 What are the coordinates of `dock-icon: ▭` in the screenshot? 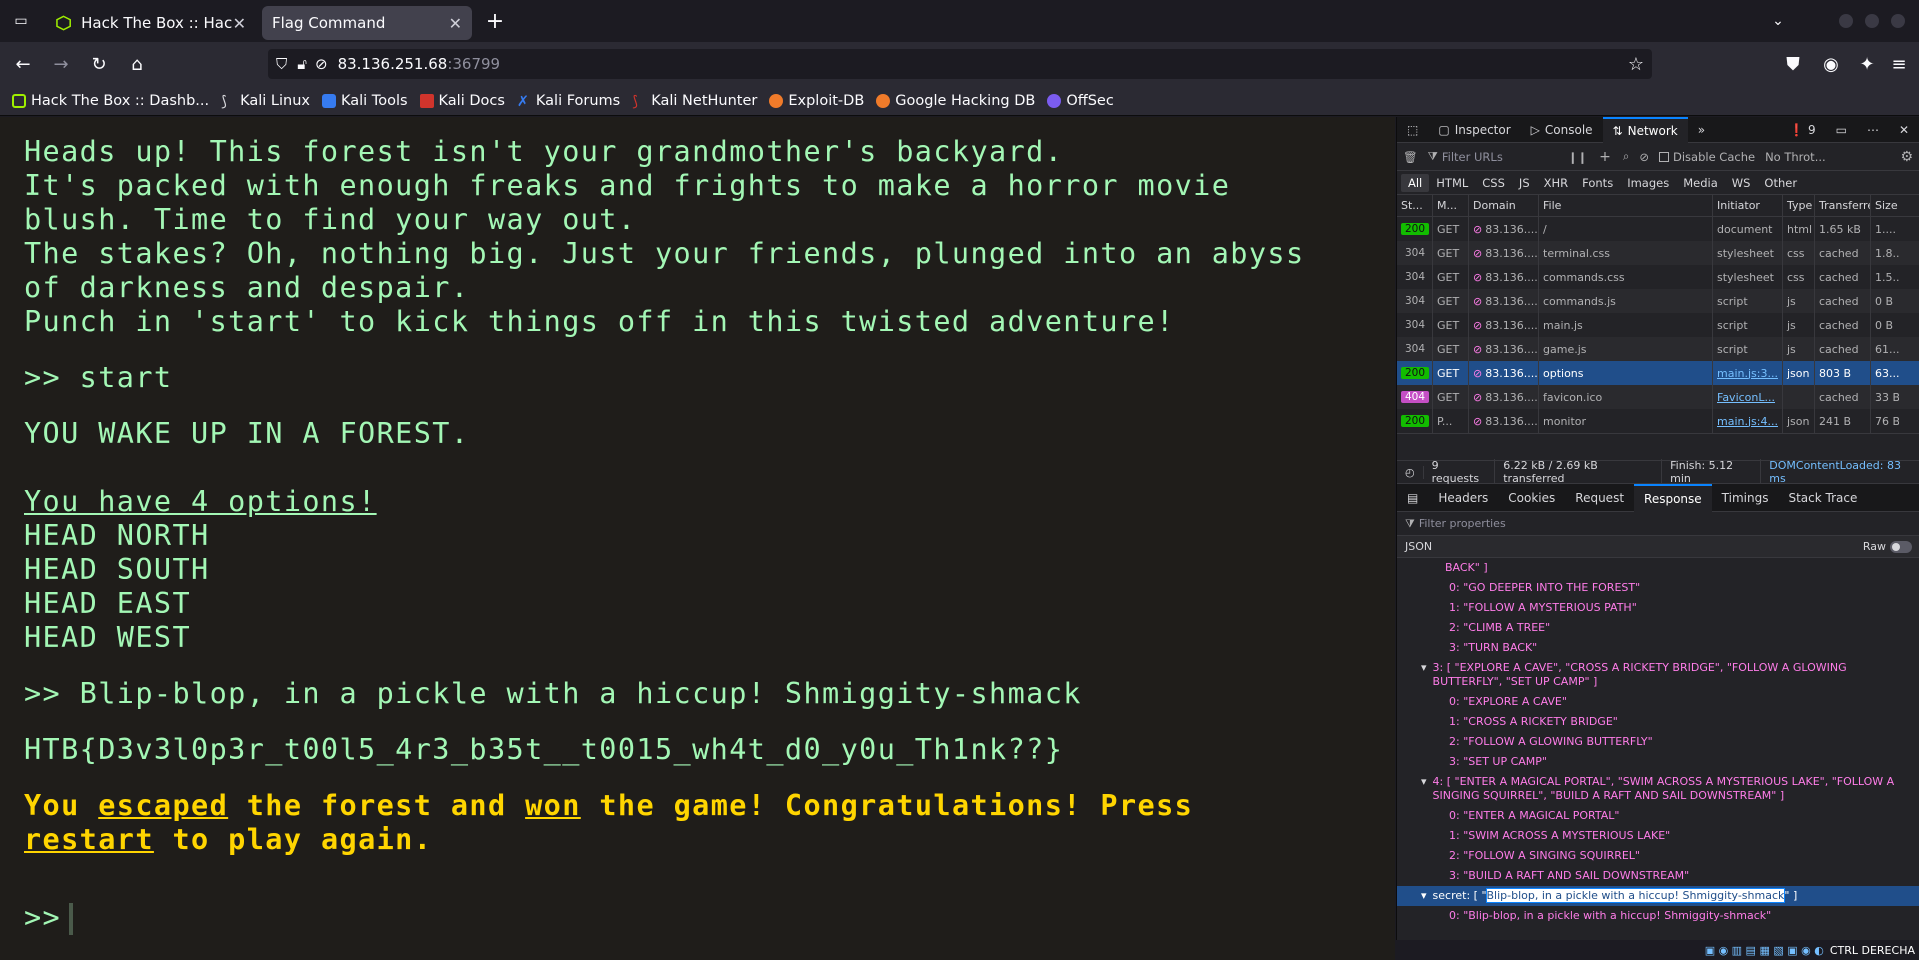 It's located at (1841, 130).